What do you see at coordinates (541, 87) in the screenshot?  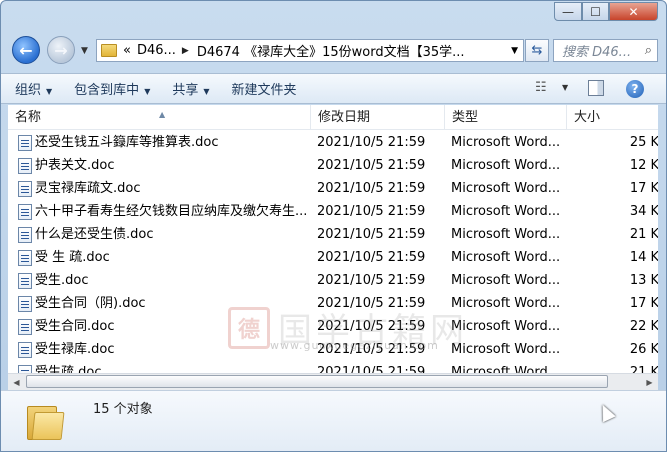 I see `change-view-icon: ☷` at bounding box center [541, 87].